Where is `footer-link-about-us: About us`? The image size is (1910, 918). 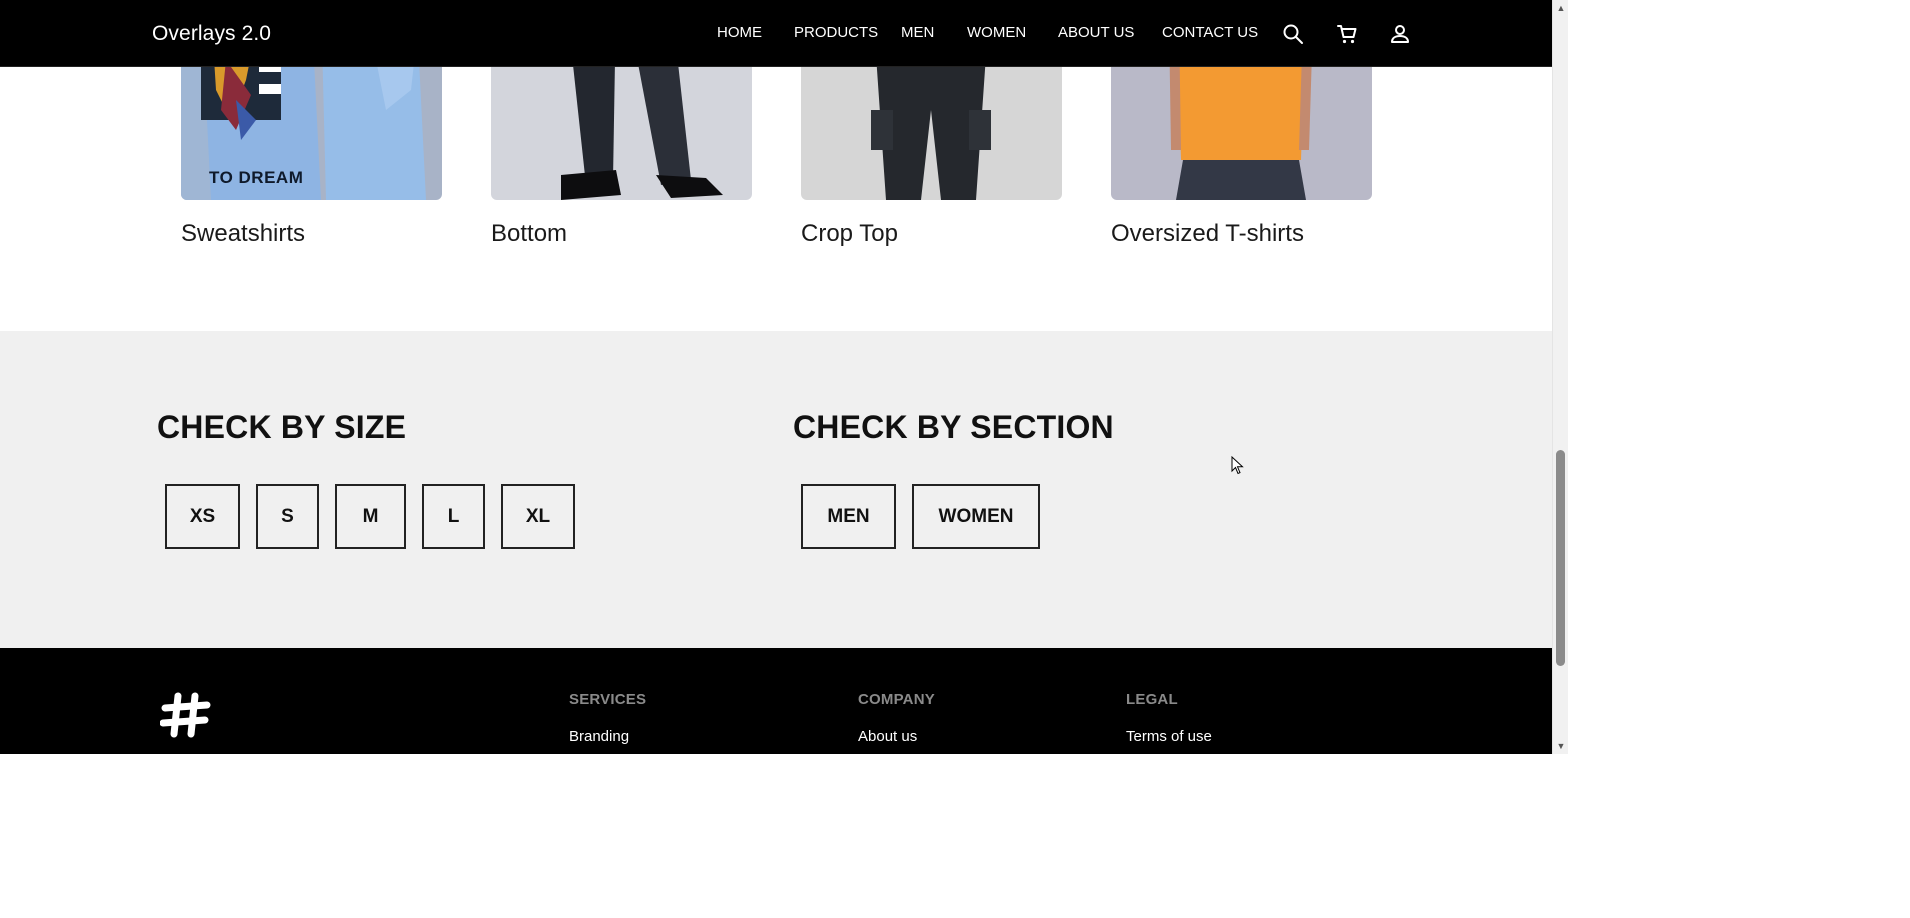
footer-link-about-us: About us is located at coordinates (887, 736).